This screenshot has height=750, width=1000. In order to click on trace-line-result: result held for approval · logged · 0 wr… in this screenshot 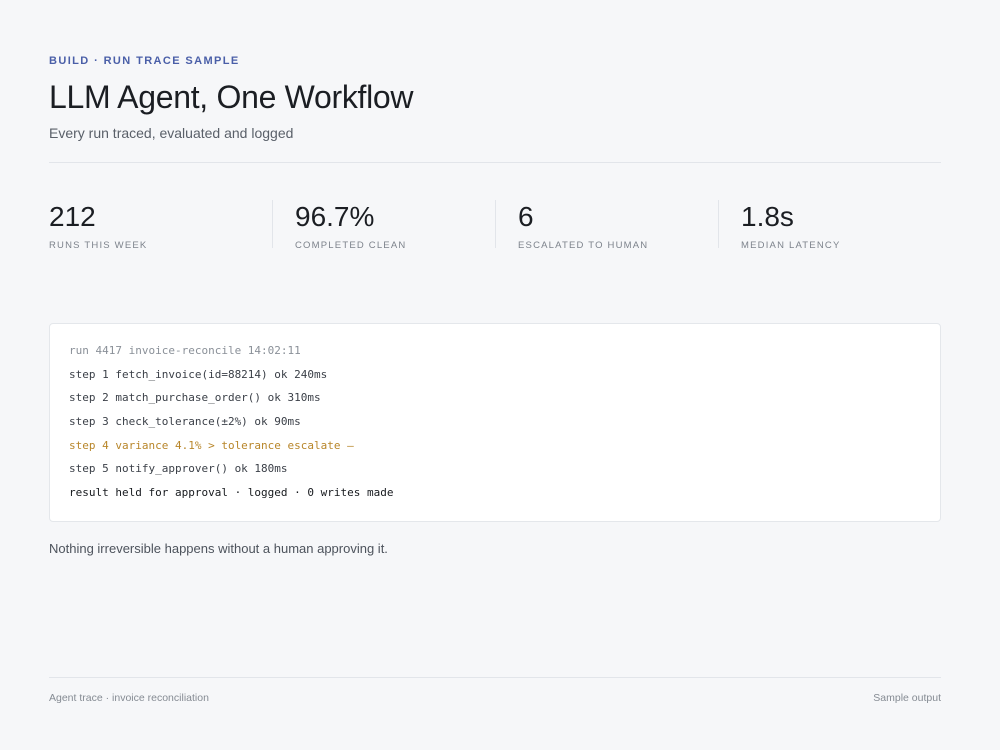, I will do `click(231, 493)`.